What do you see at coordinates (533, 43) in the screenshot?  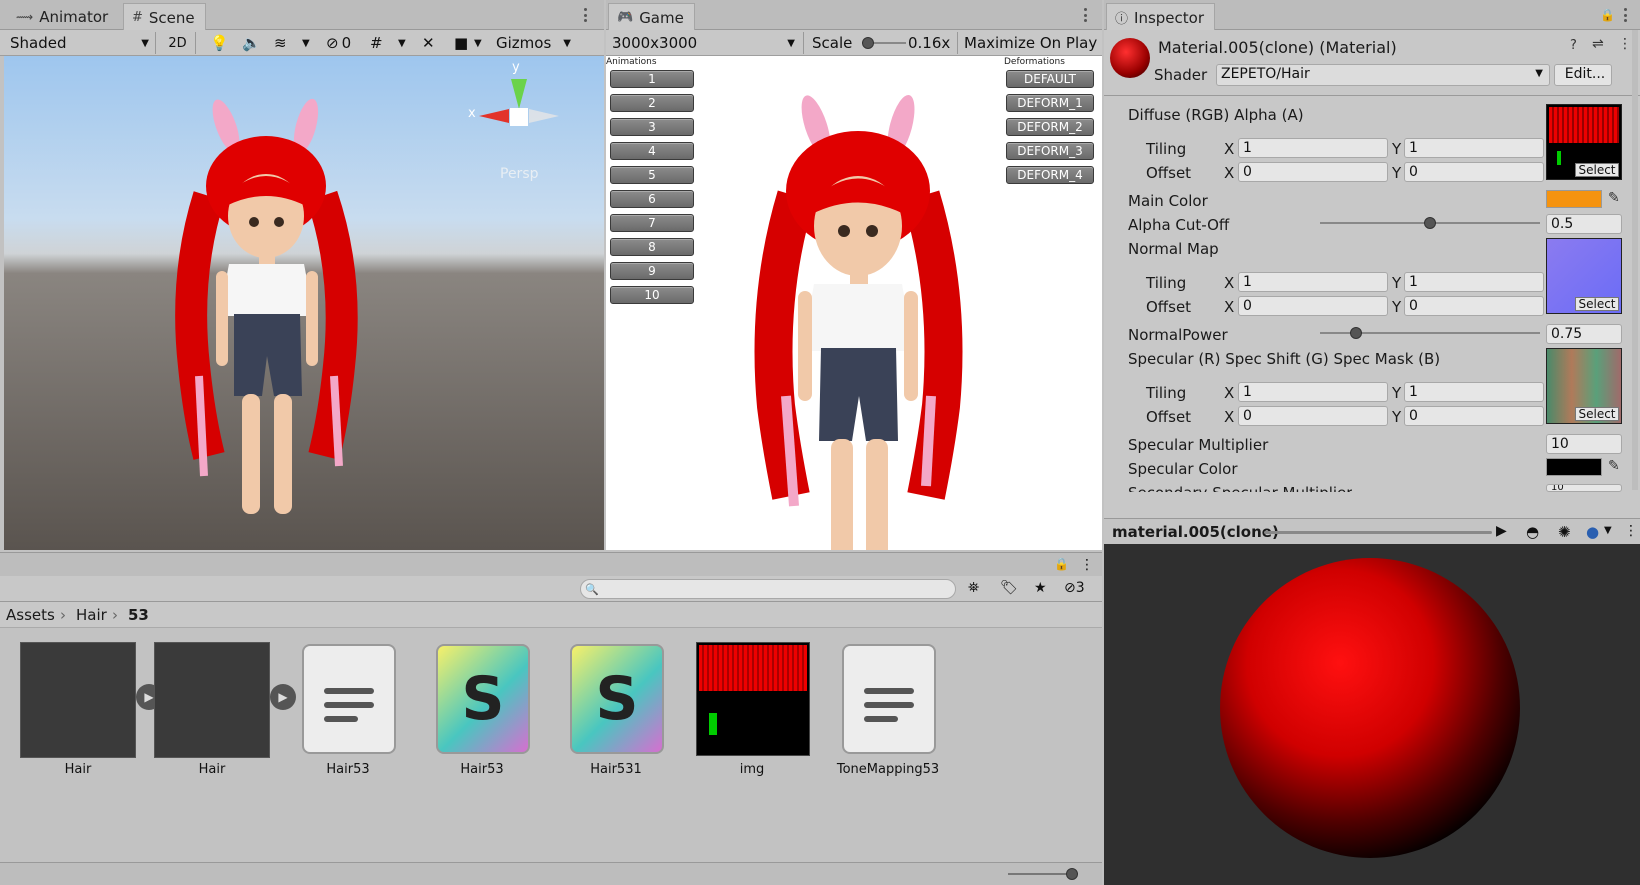 I see `gizmos-dropdown: Gizmos ▼` at bounding box center [533, 43].